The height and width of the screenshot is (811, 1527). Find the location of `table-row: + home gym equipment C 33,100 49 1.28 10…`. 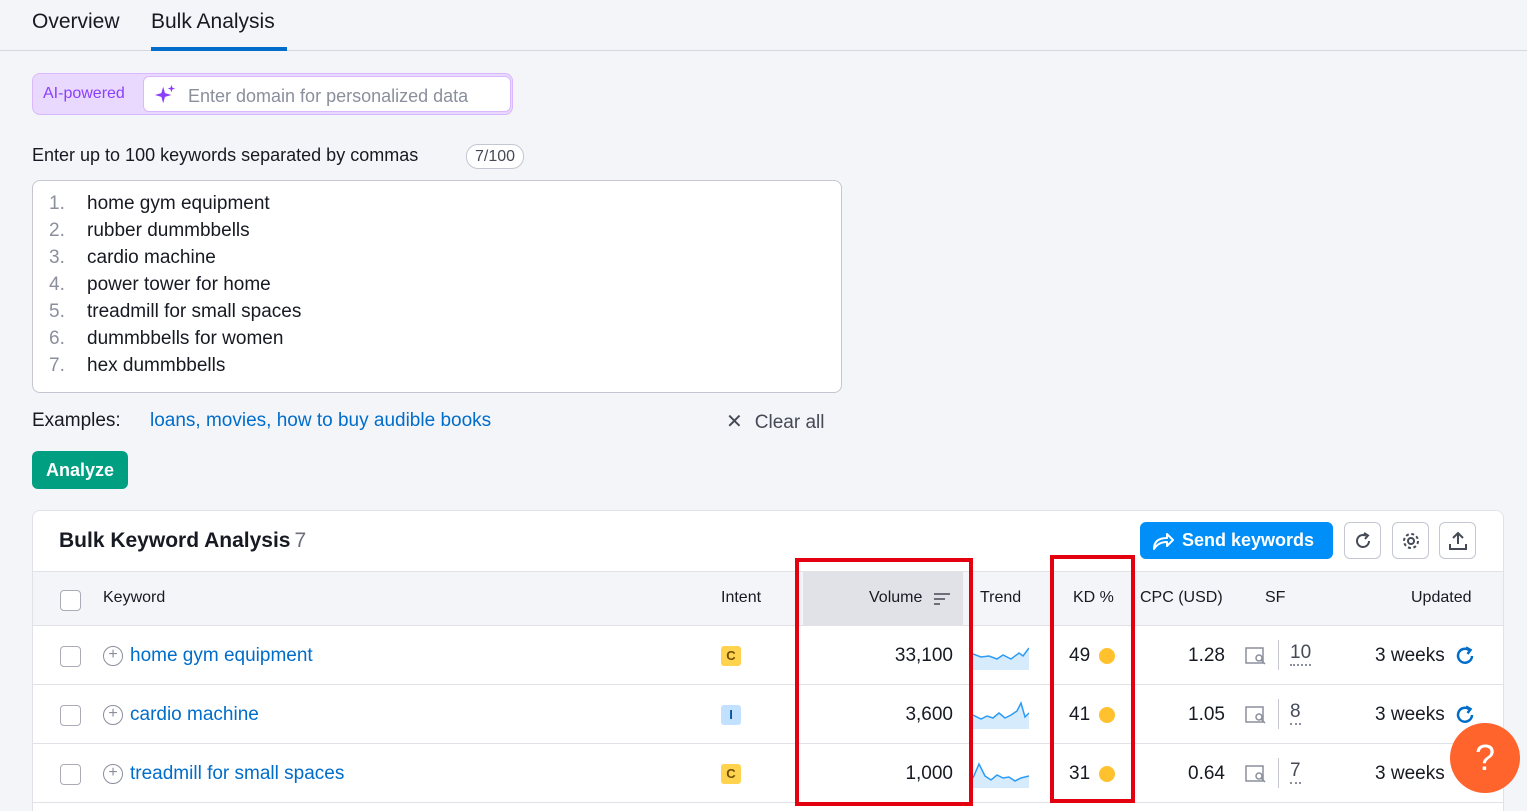

table-row: + home gym equipment C 33,100 49 1.28 10… is located at coordinates (768, 655).